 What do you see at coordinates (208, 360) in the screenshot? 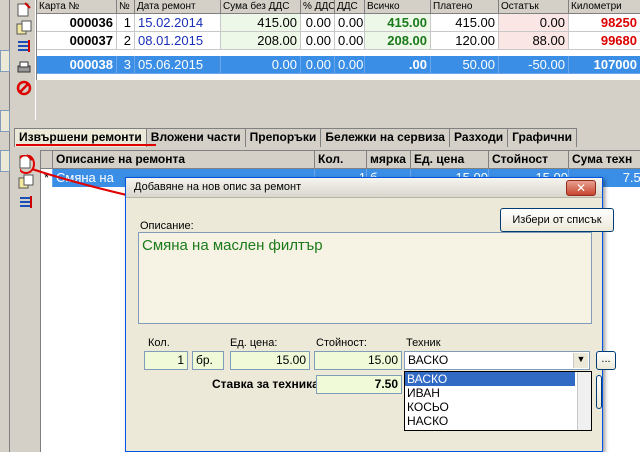
I see `unit-field: бр.` at bounding box center [208, 360].